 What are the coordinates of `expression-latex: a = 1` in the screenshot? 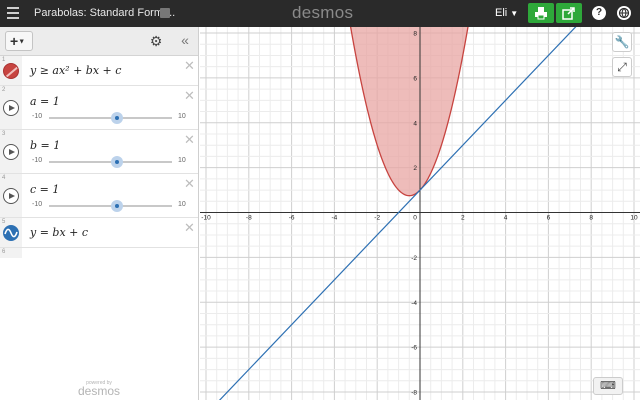 It's located at (45, 101).